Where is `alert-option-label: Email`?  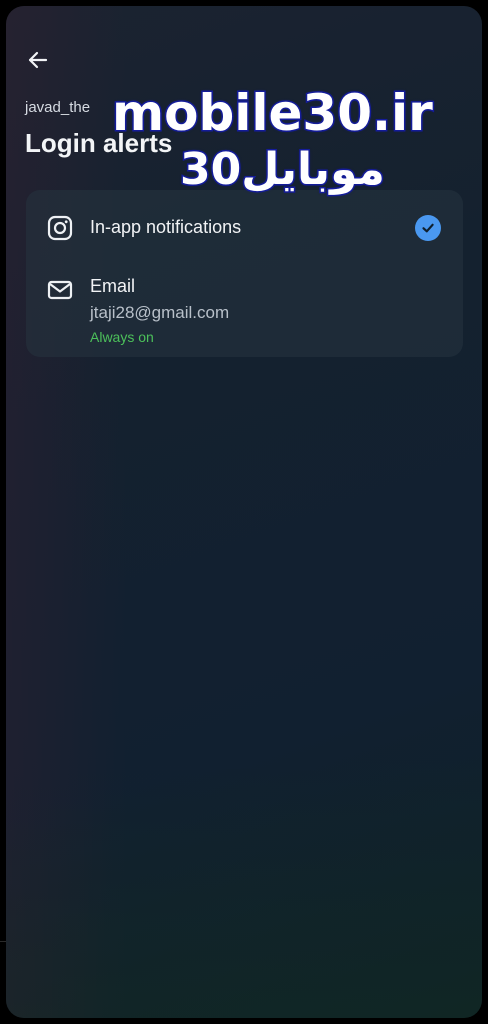
alert-option-label: Email is located at coordinates (113, 286).